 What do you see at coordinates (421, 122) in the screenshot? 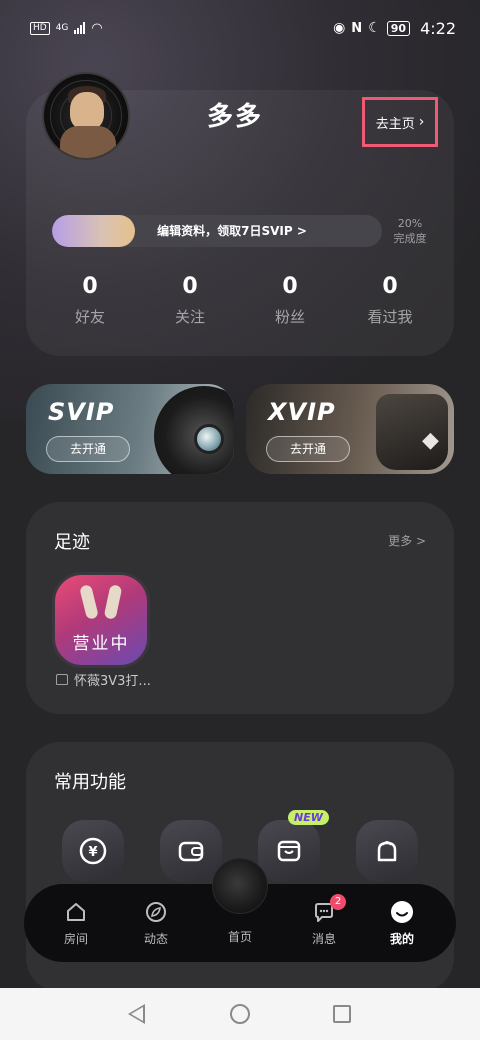
I see `chevron-right-icon: ›` at bounding box center [421, 122].